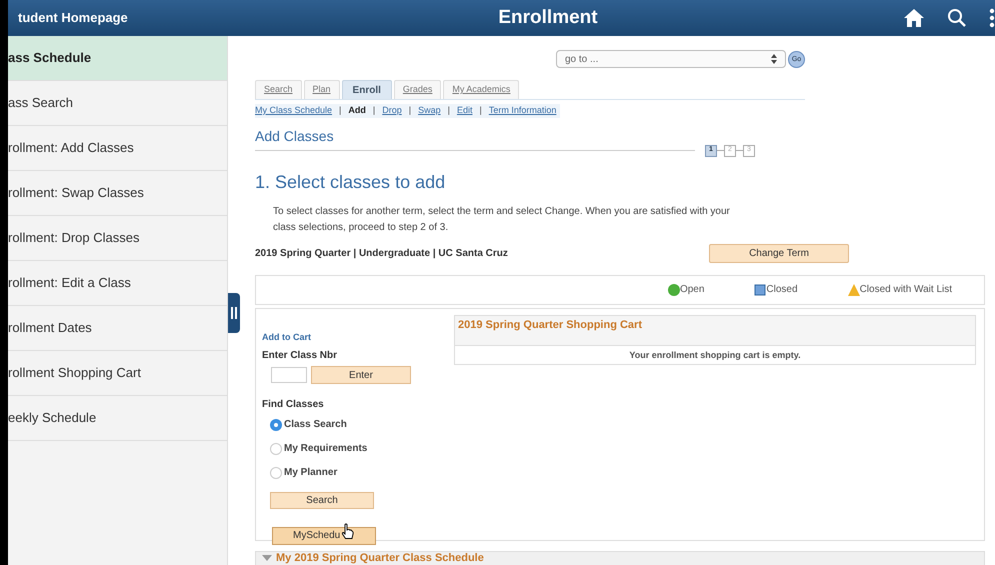 The height and width of the screenshot is (565, 995). What do you see at coordinates (117, 103) in the screenshot?
I see `sidebar-item: ass Search` at bounding box center [117, 103].